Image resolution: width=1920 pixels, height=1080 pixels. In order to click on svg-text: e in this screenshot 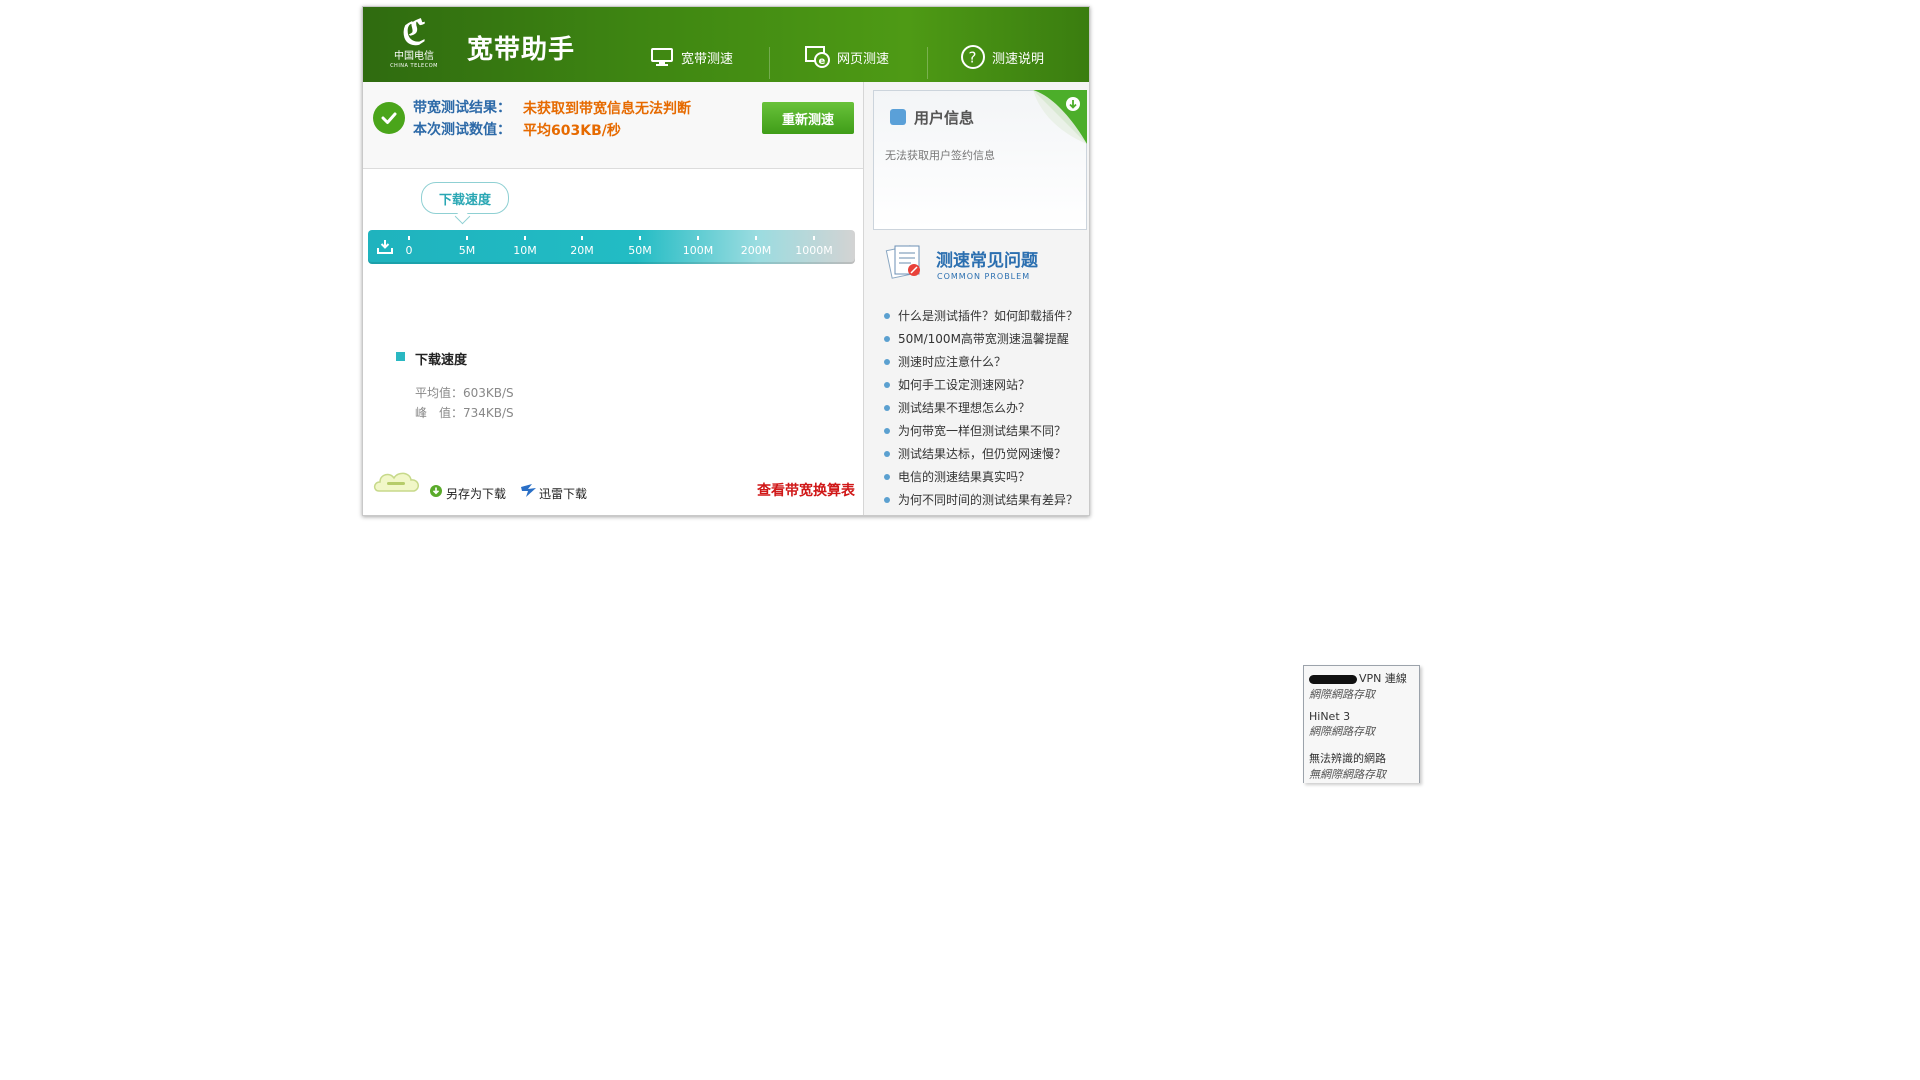, I will do `click(822, 61)`.